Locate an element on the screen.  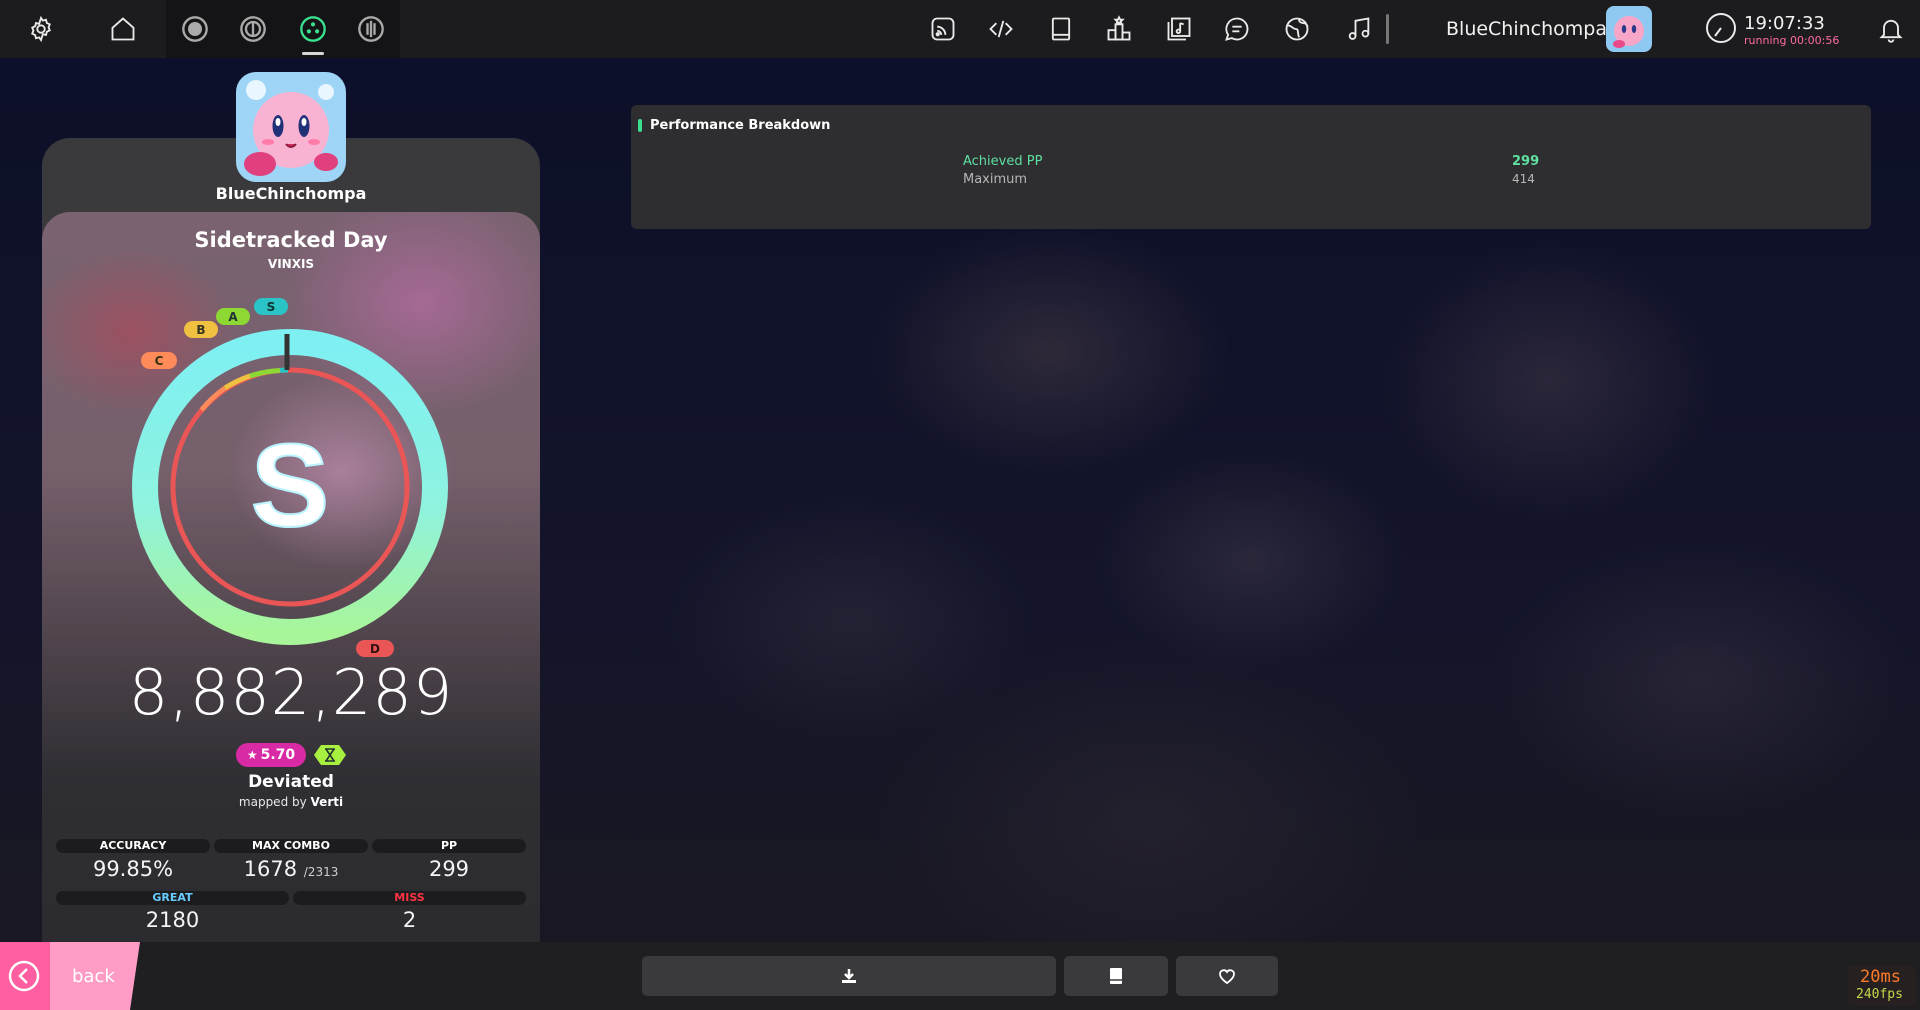
collections-button is located at coordinates (1116, 976).